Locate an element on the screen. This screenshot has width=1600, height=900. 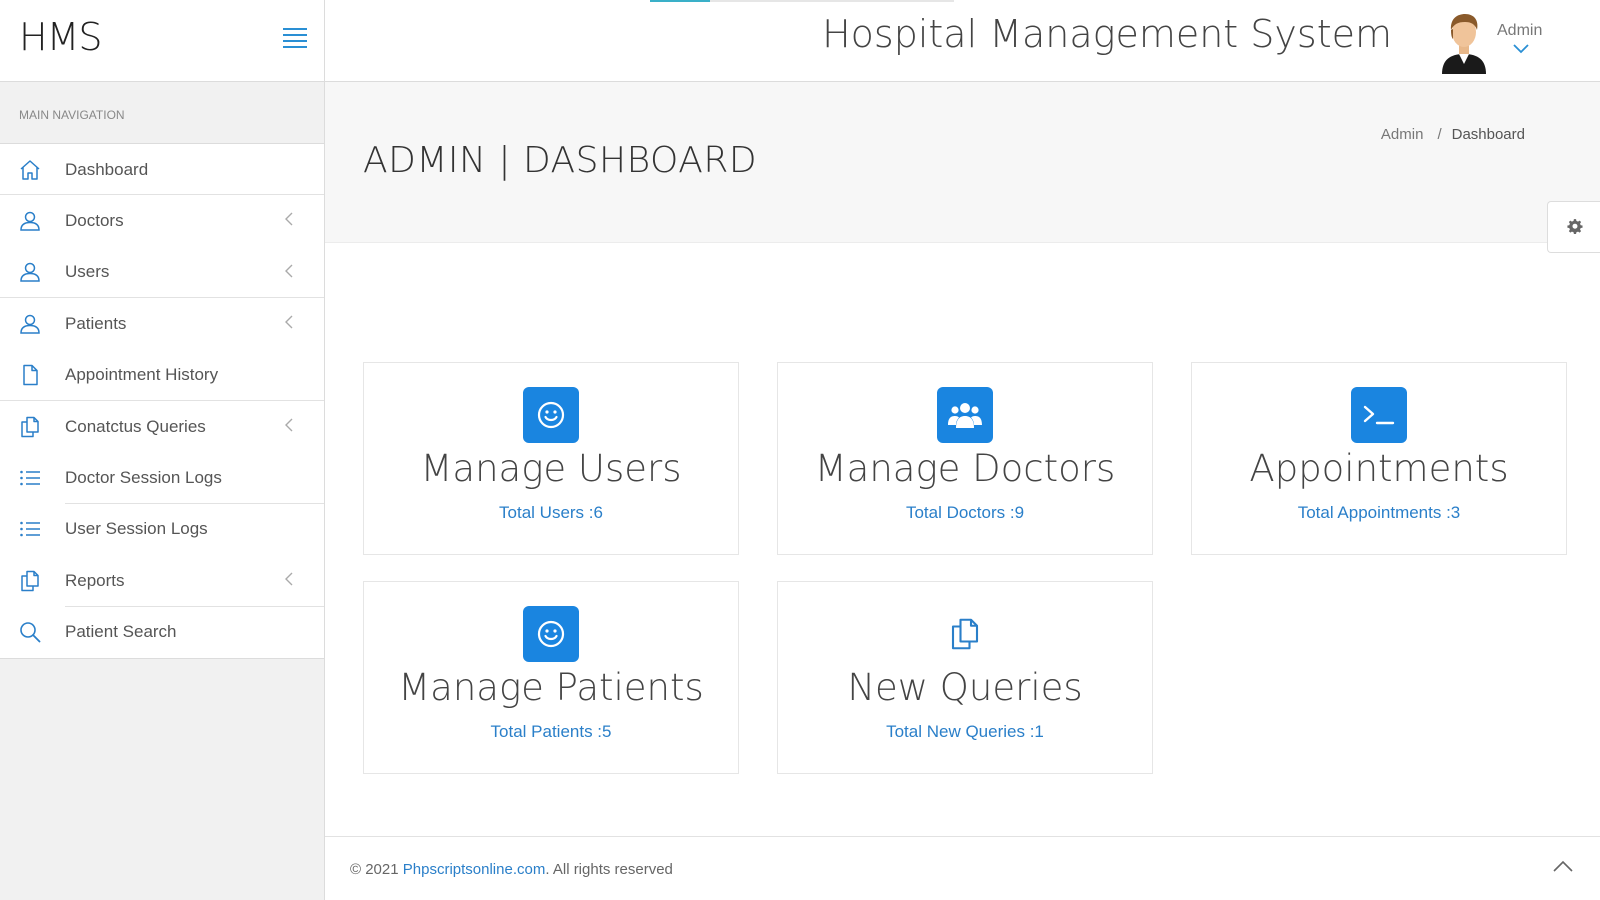
card-link-total-doctors: Total Doctors :9 is located at coordinates (965, 513).